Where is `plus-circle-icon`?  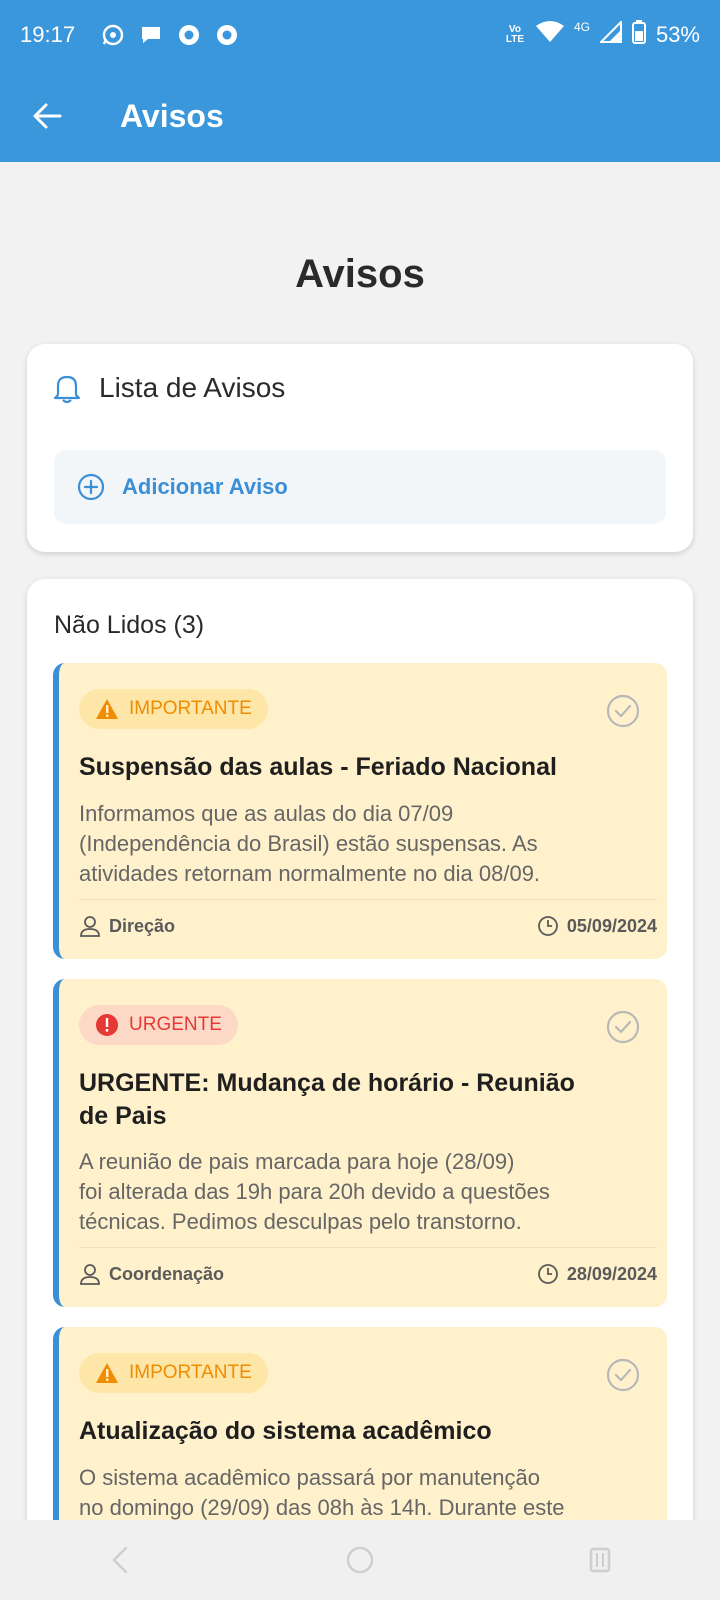 plus-circle-icon is located at coordinates (91, 487).